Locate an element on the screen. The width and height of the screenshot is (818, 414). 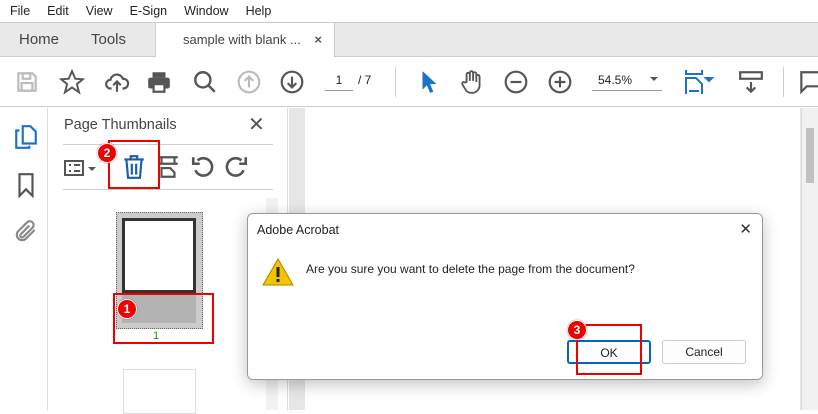
toolbar: 1 / 7 54.5% is located at coordinates (409, 82).